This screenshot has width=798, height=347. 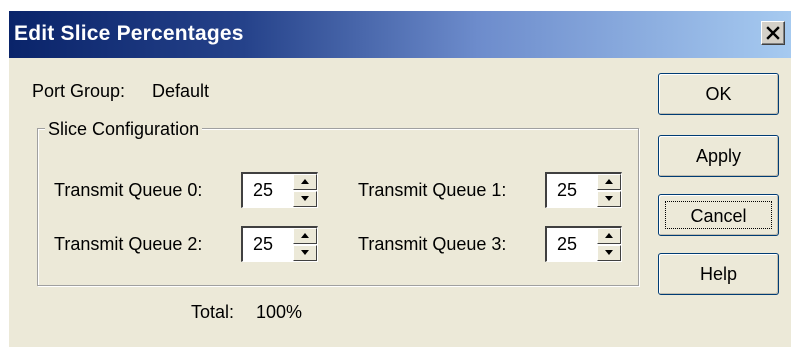 What do you see at coordinates (567, 190) in the screenshot?
I see `transmit-queue-1-value: 25` at bounding box center [567, 190].